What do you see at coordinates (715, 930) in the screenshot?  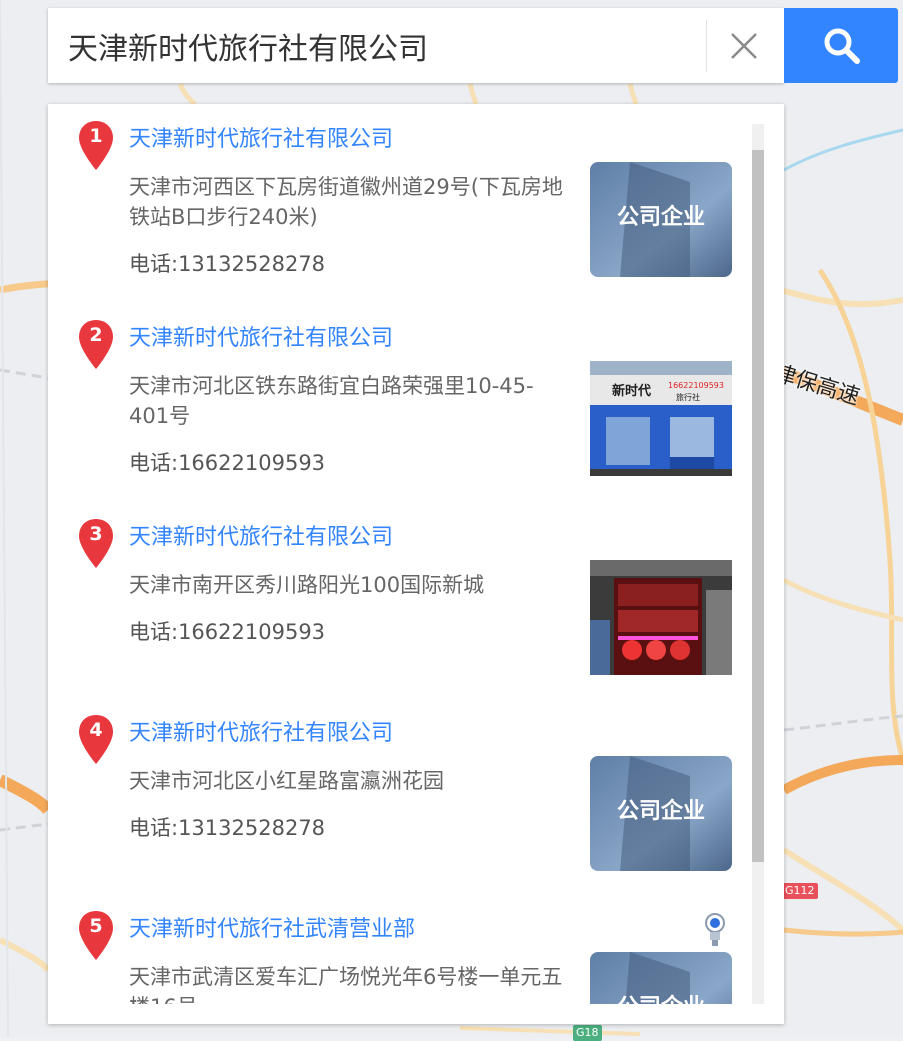 I see `street-view-icon` at bounding box center [715, 930].